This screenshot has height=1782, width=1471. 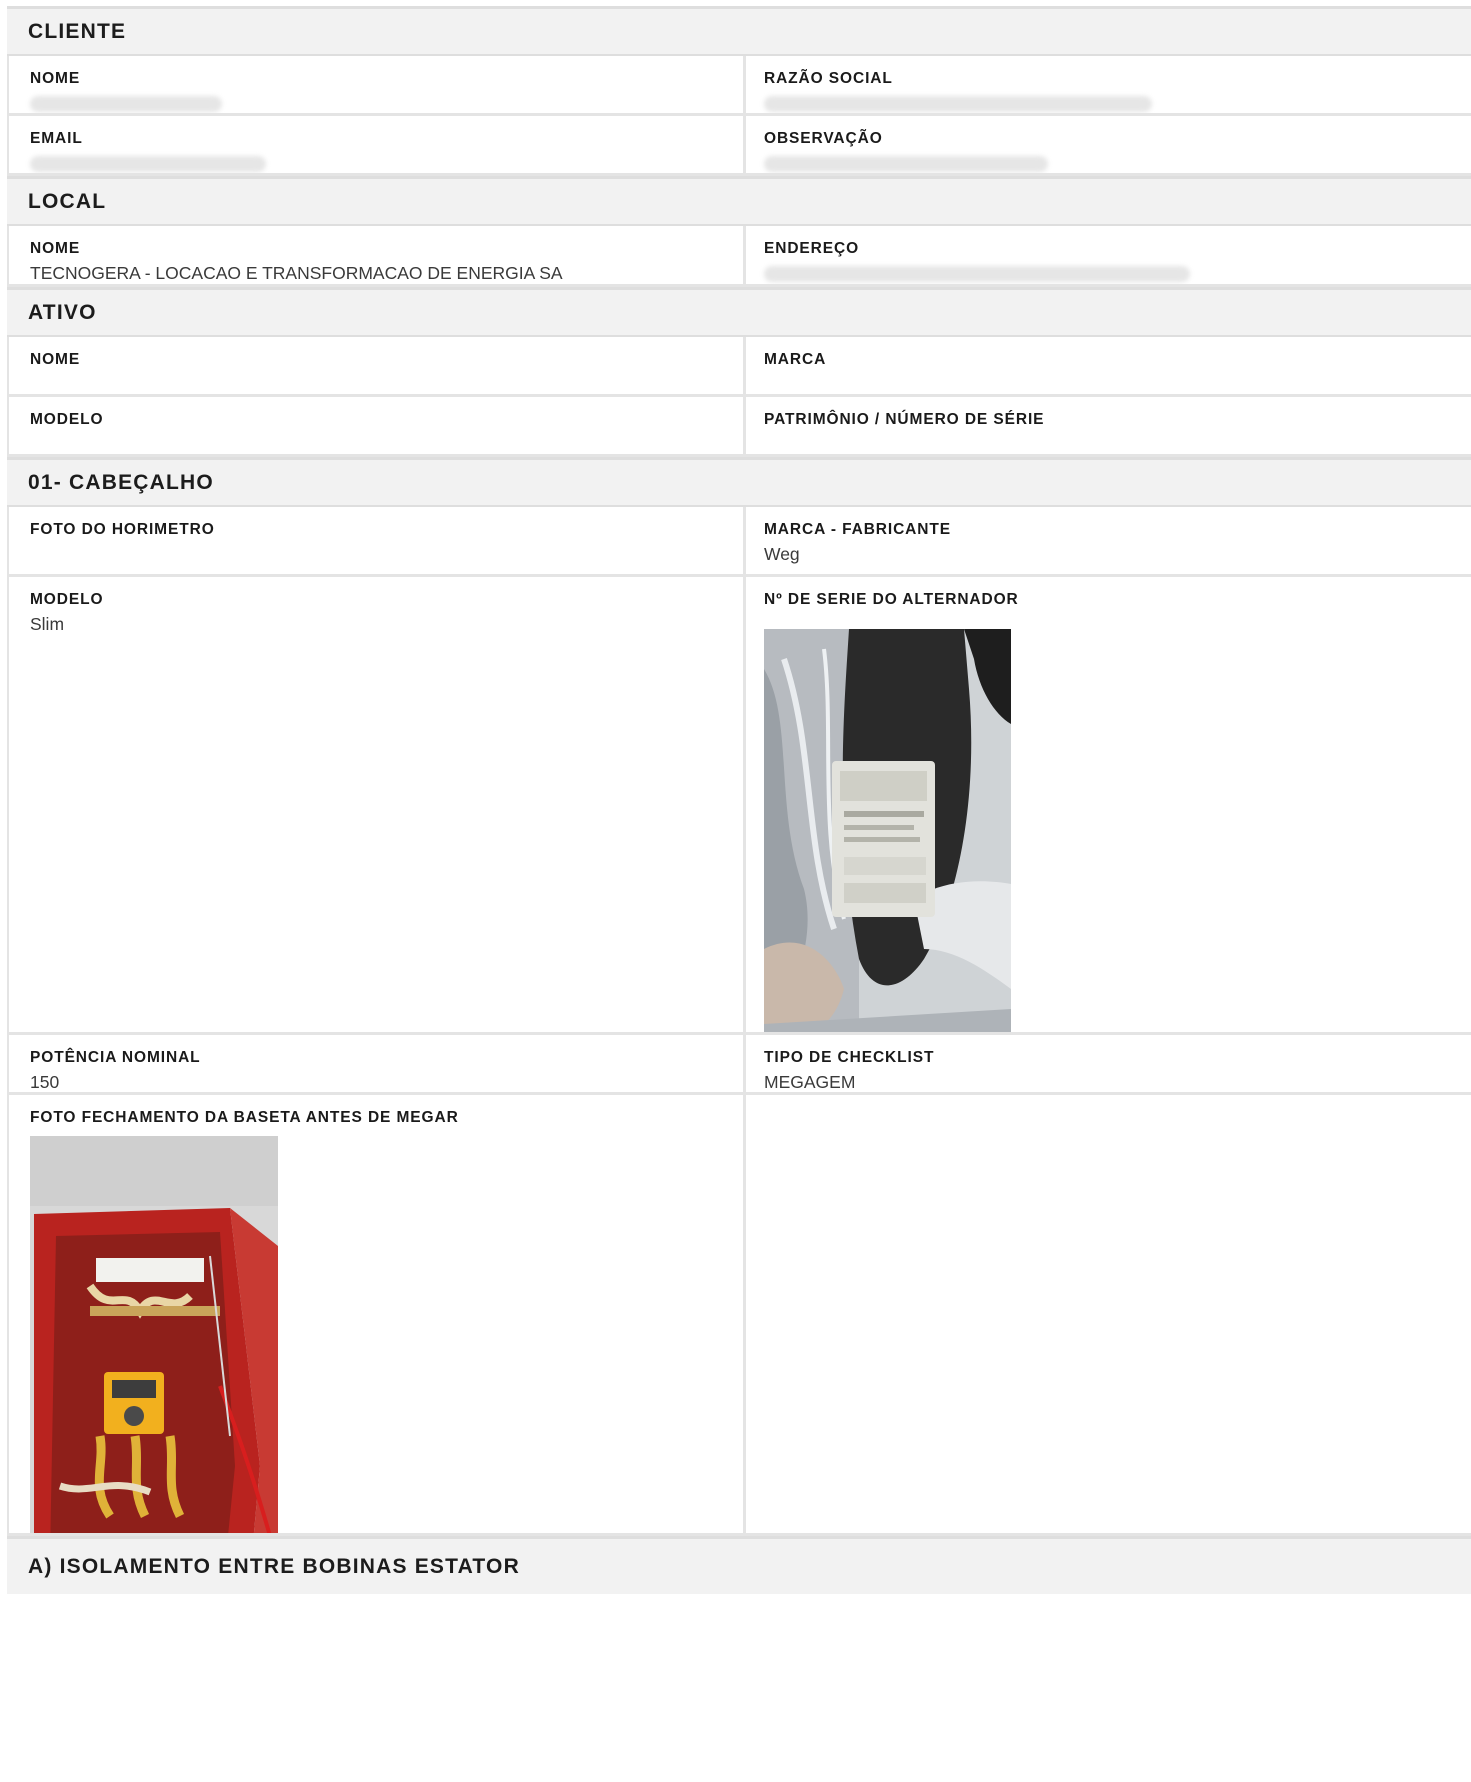 I want to click on field-modelo: MODELO Slim, so click(x=375, y=804).